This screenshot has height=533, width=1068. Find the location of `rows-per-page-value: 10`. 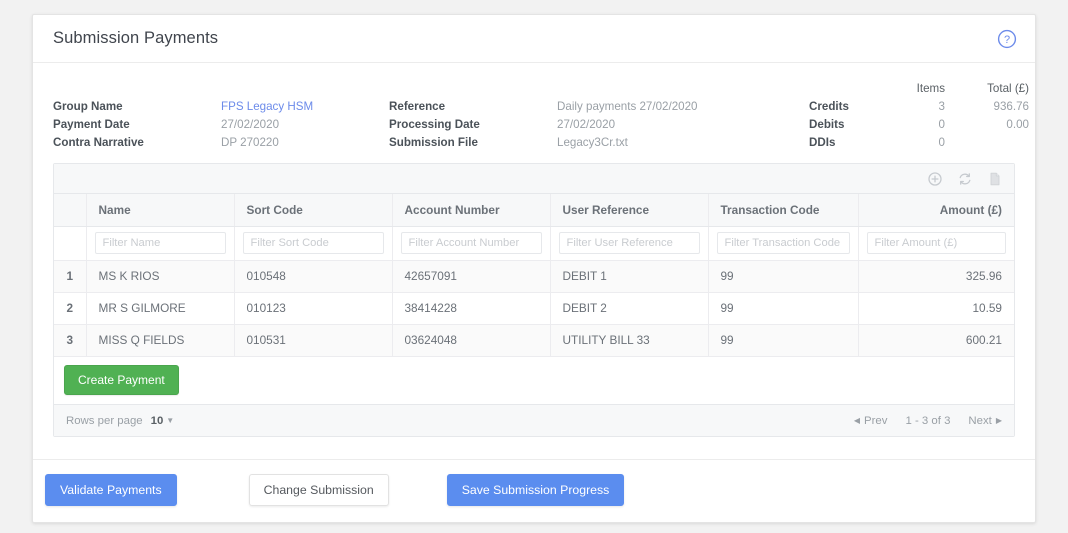

rows-per-page-value: 10 is located at coordinates (157, 420).